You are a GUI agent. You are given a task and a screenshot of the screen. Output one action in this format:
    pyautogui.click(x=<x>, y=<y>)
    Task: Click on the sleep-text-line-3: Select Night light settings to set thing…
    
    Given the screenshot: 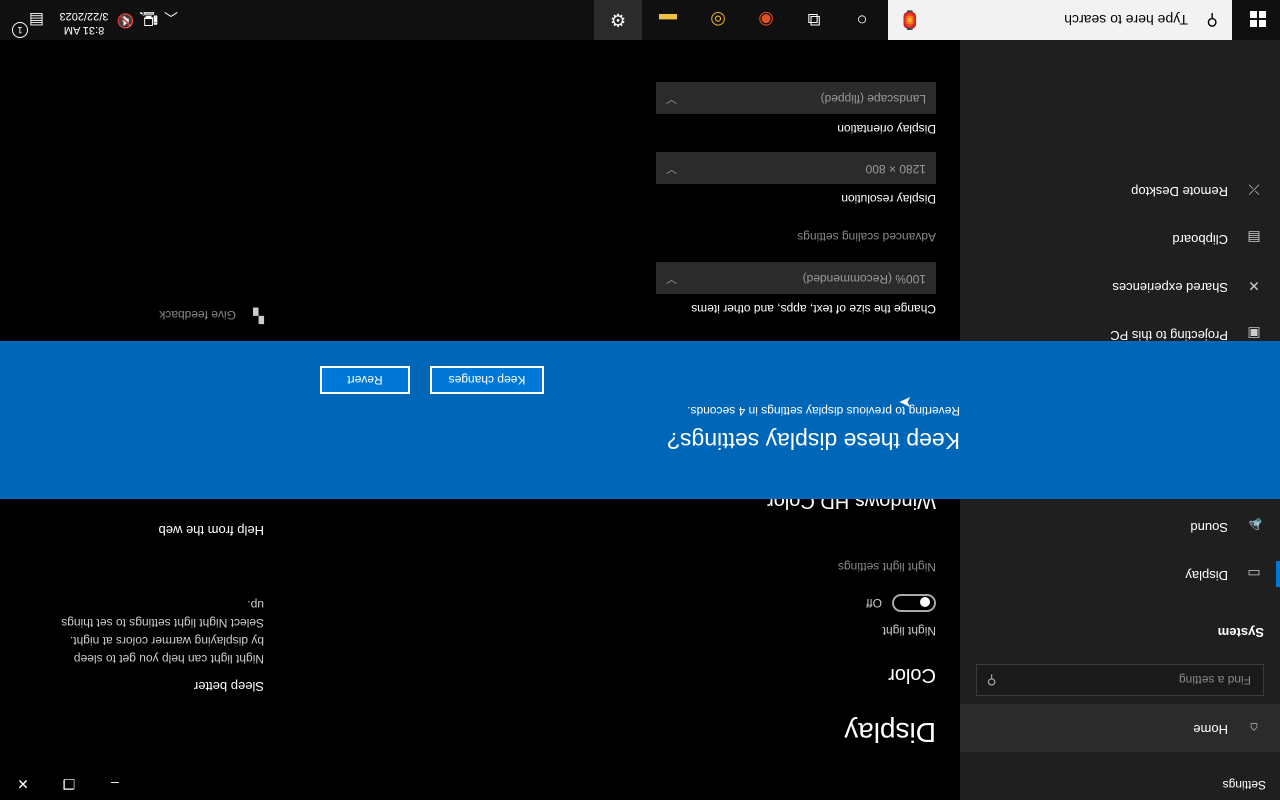 What is the action you would take?
    pyautogui.click(x=162, y=623)
    